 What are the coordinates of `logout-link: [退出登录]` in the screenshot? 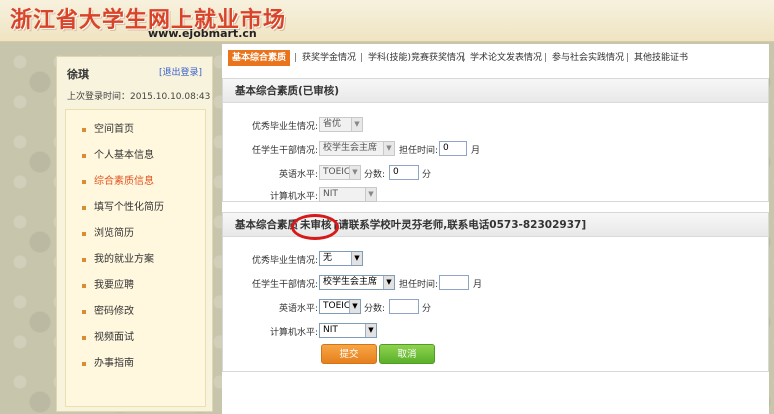 It's located at (180, 71).